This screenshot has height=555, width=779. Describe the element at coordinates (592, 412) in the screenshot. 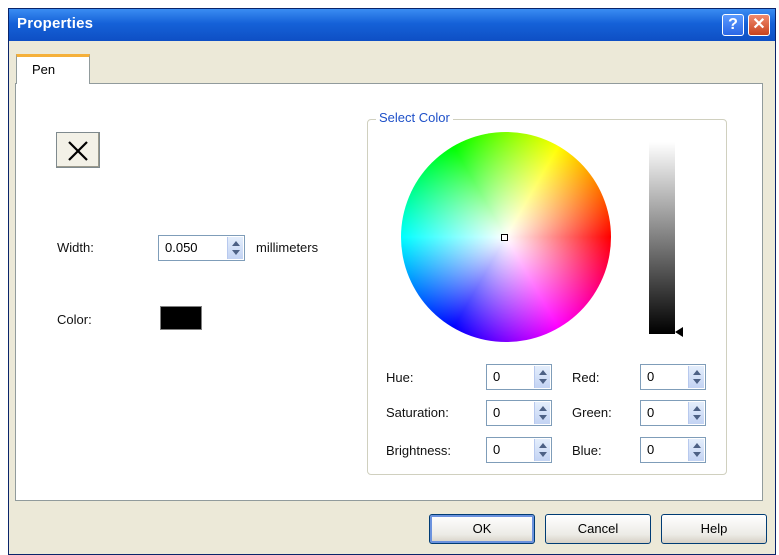

I see `green-label: Green:` at that location.